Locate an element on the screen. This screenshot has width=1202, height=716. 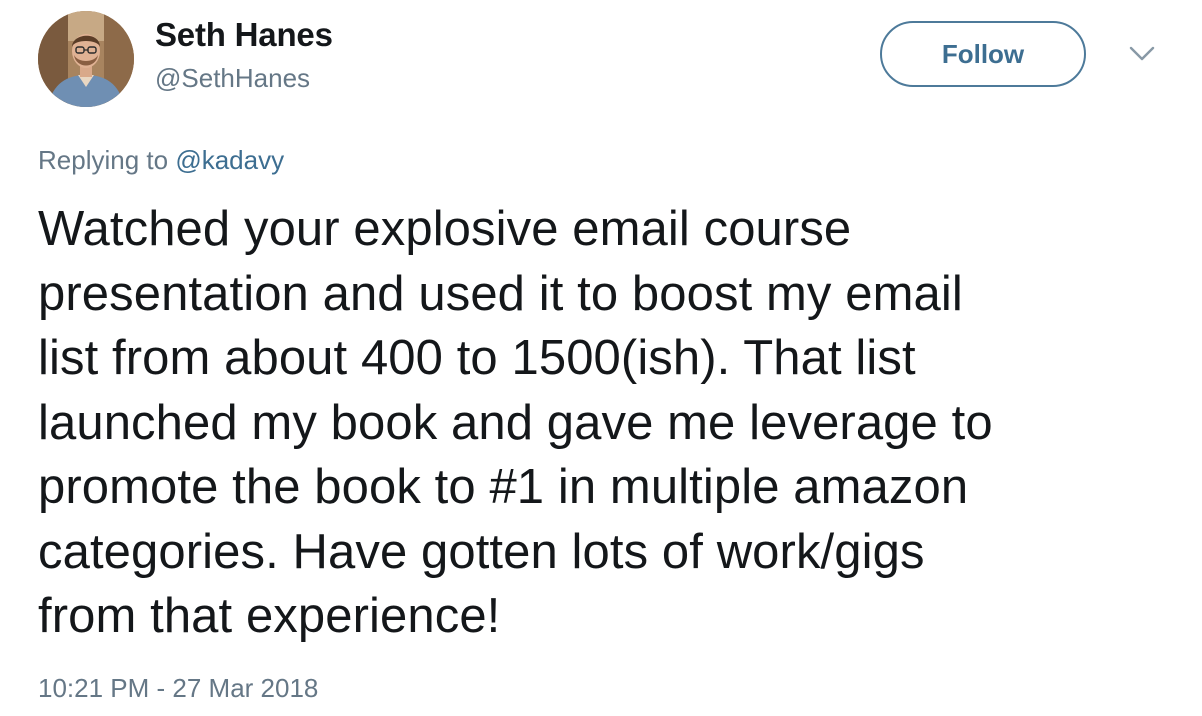
tweet-line: Watched your explosive email course is located at coordinates (445, 229).